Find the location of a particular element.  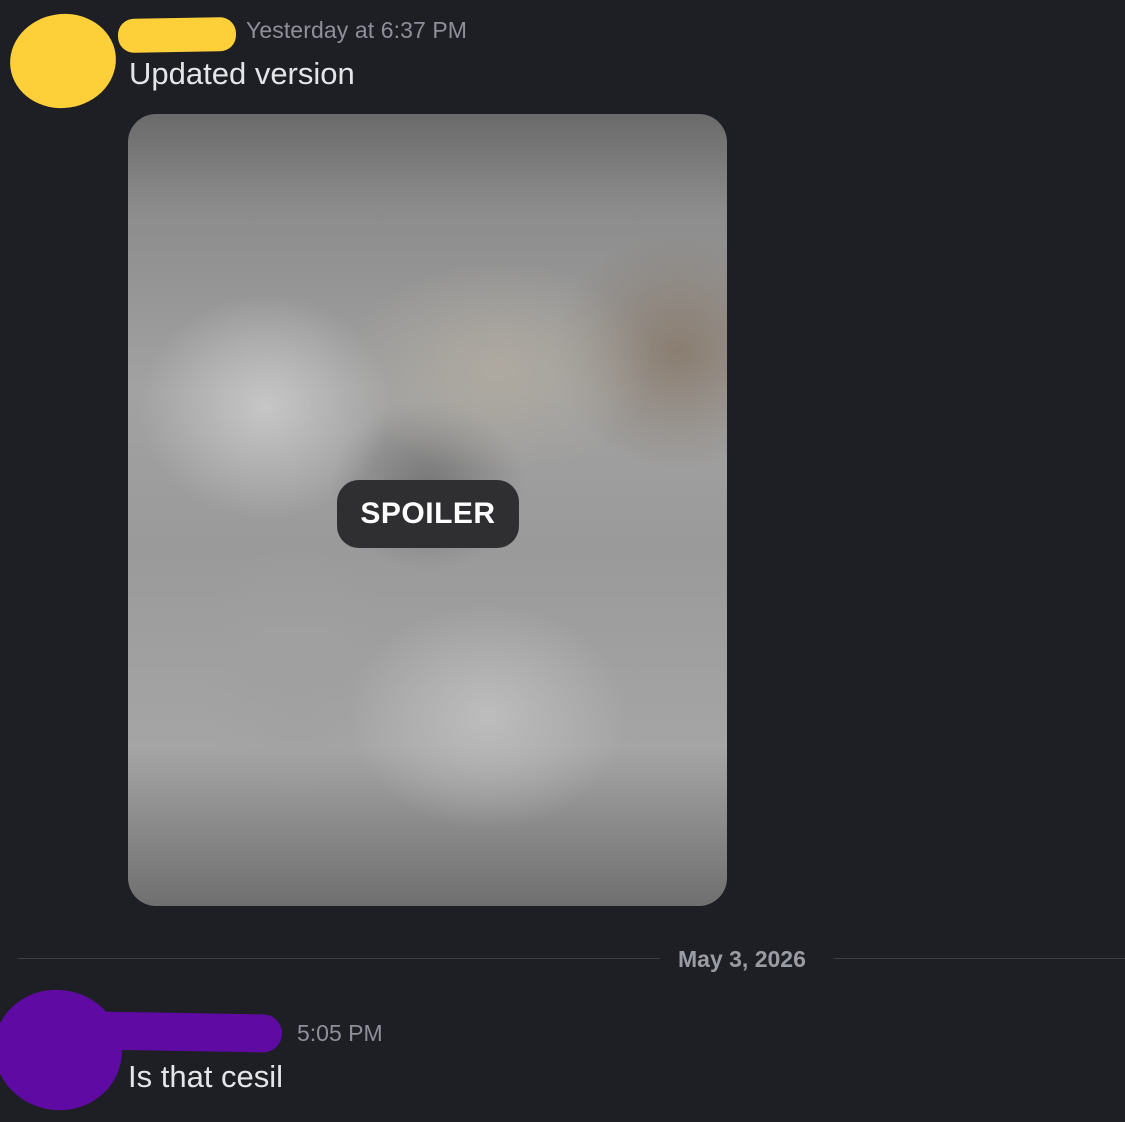

message-timestamp: 5:05 PM is located at coordinates (340, 1033).